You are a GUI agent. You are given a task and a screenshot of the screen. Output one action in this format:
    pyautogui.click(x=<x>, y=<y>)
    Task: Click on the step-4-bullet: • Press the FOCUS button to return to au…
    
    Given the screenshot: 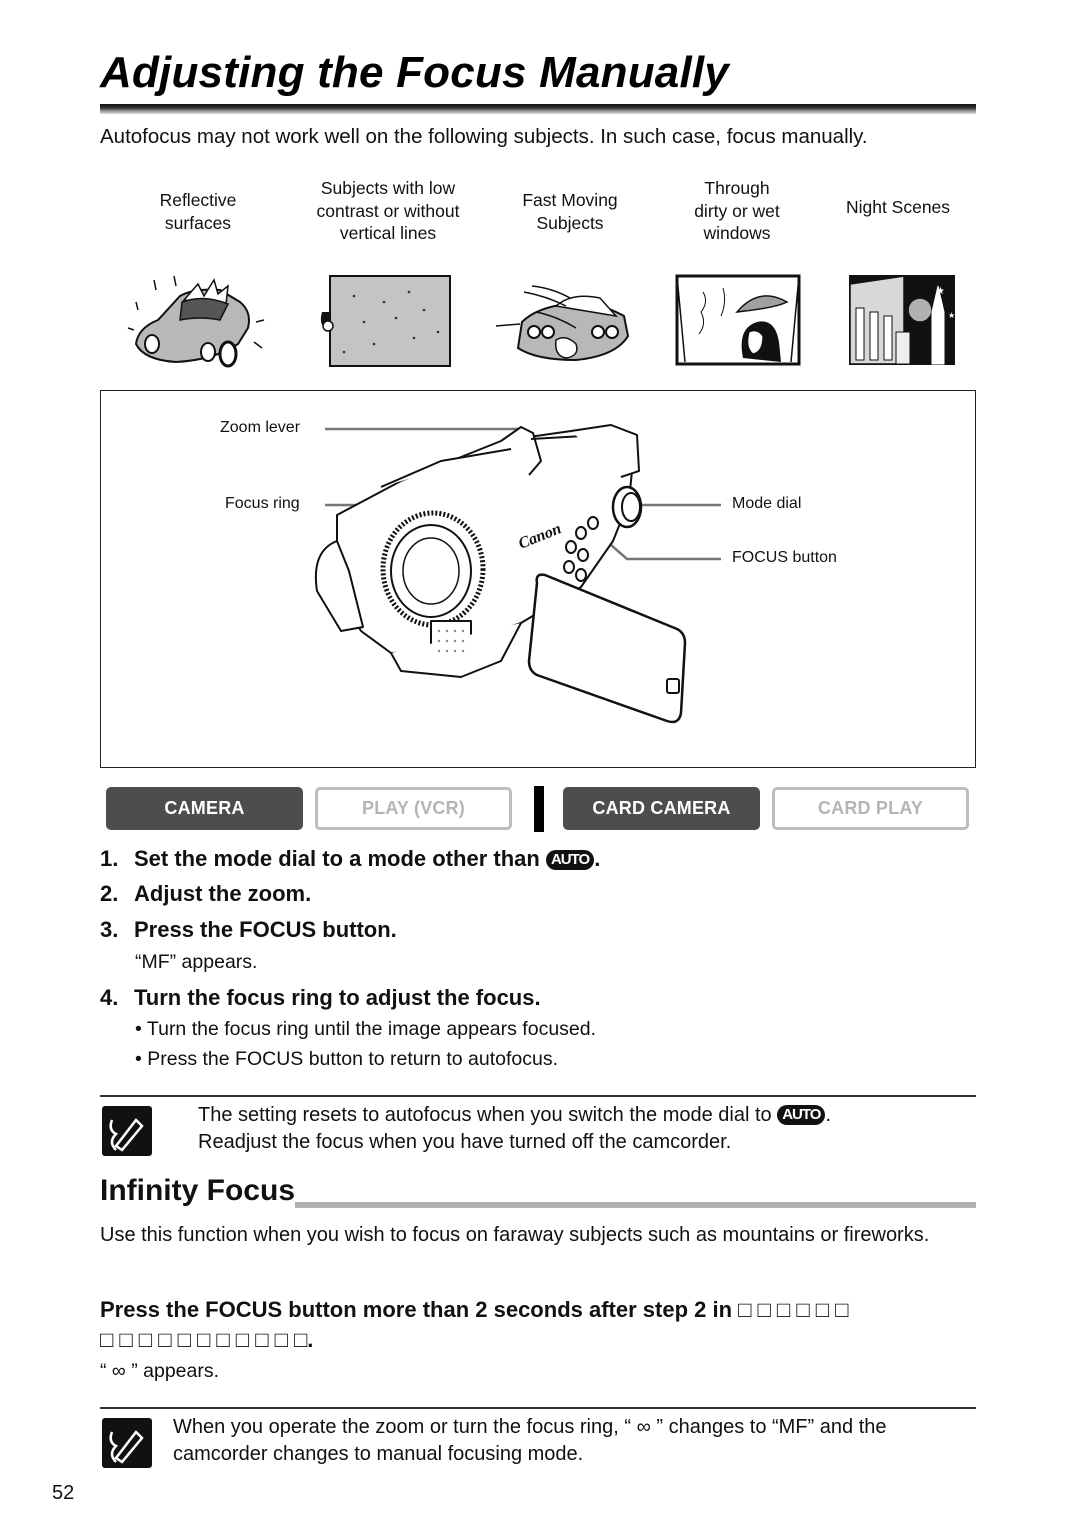 What is the action you would take?
    pyautogui.click(x=347, y=1059)
    